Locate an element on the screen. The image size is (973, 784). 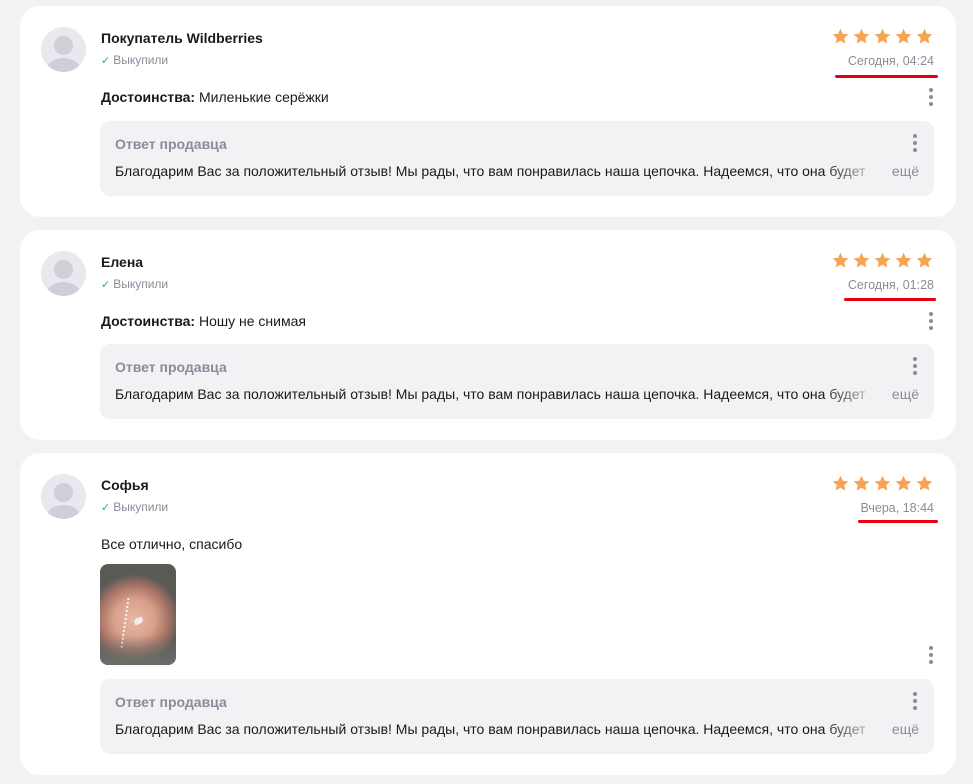
review-author: Елена is located at coordinates (122, 262).